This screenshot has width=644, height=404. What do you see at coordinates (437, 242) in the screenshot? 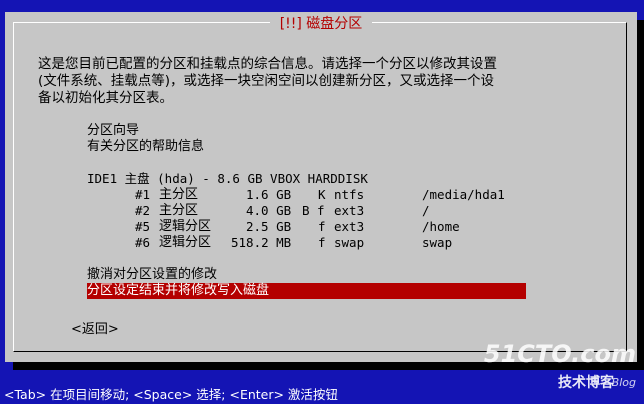
I see `partition-mount: swap` at bounding box center [437, 242].